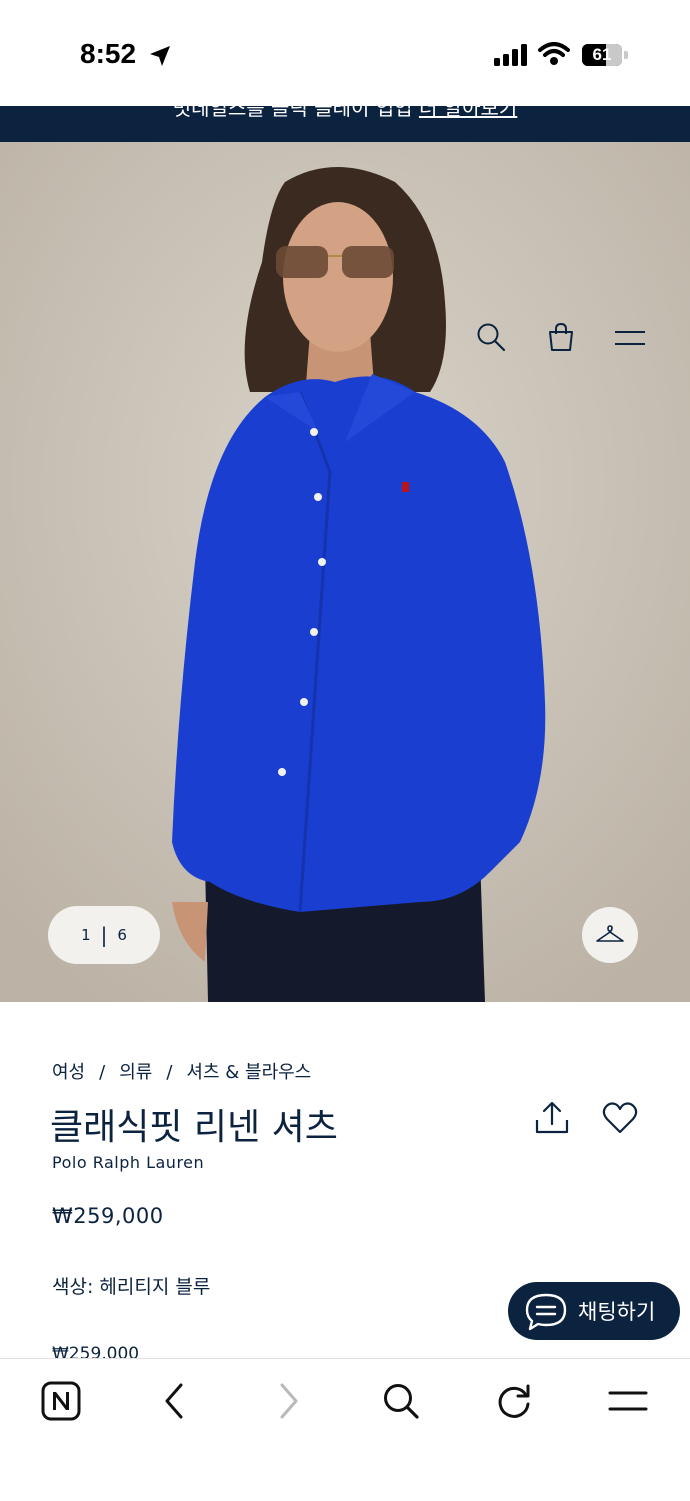  I want to click on share-icon, so click(552, 1118).